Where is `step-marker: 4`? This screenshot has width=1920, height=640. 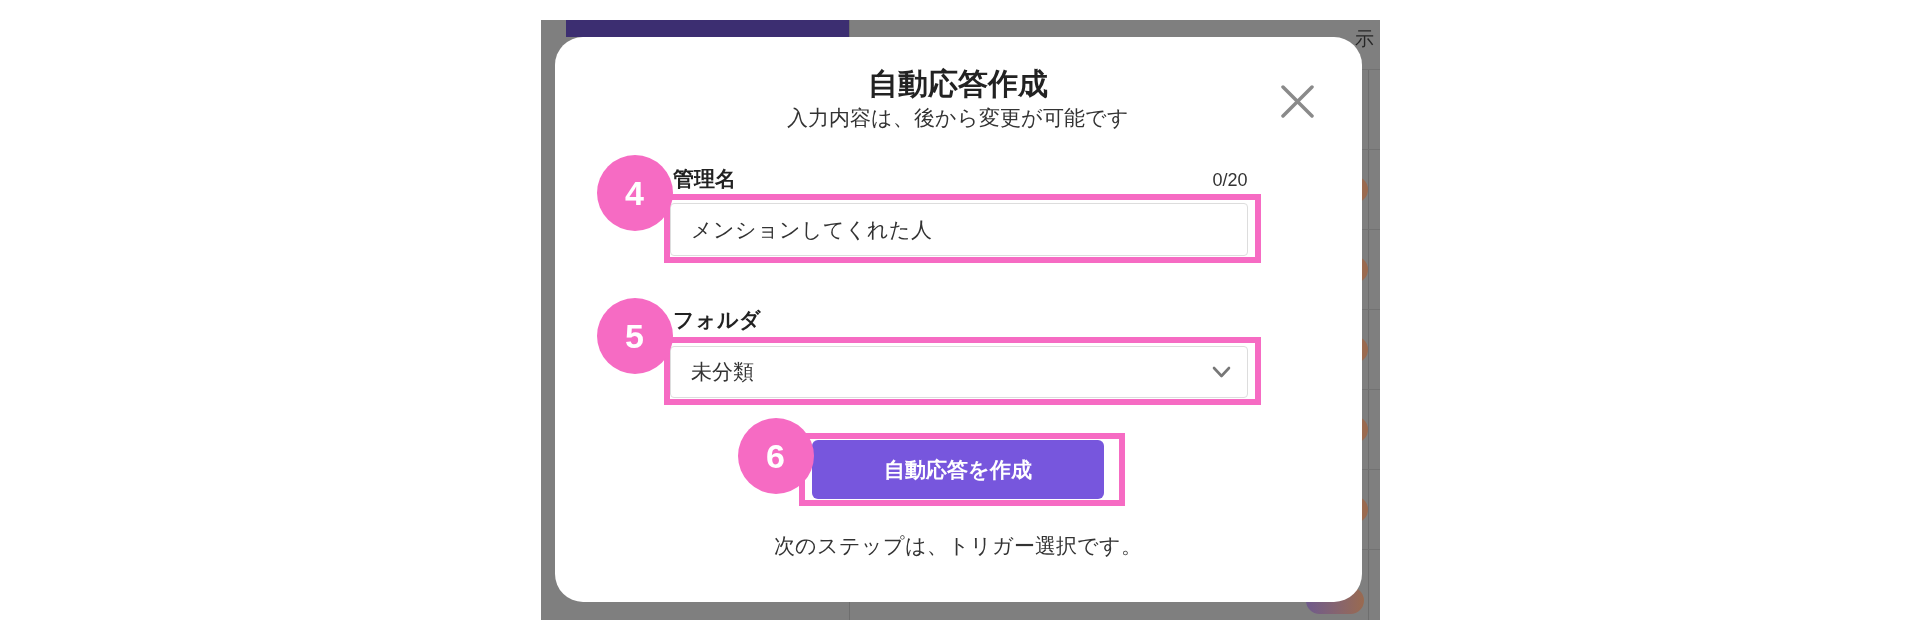 step-marker: 4 is located at coordinates (634, 193).